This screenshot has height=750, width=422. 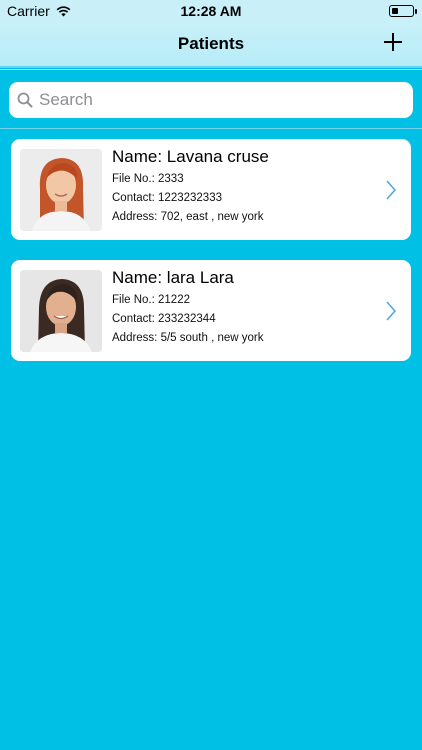 I want to click on patient-contact: Contact: 233232344, so click(x=164, y=319).